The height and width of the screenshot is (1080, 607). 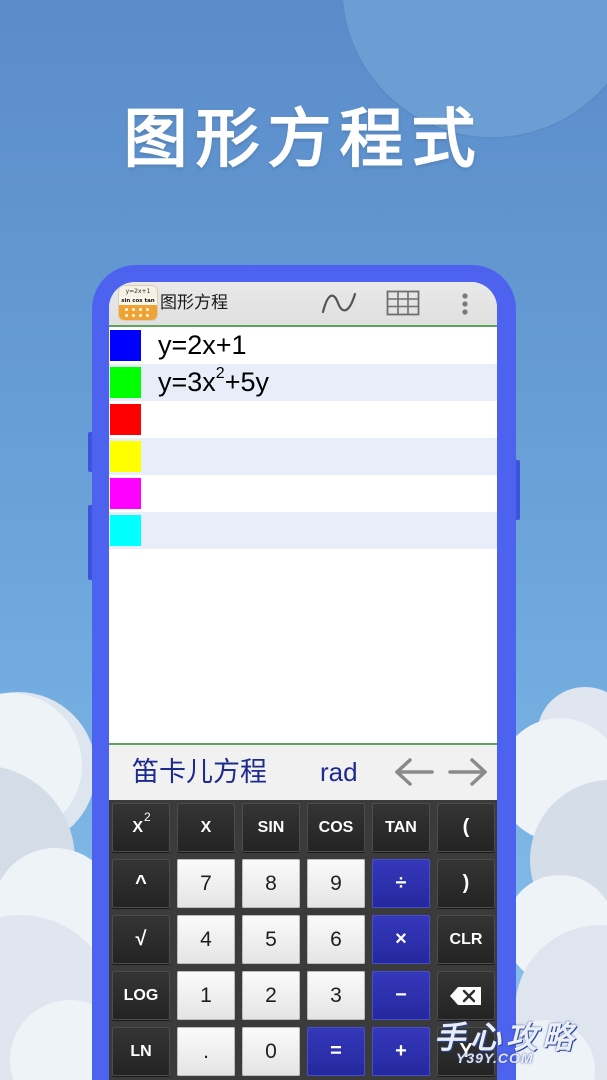 I want to click on more-vert-icon, so click(x=465, y=304).